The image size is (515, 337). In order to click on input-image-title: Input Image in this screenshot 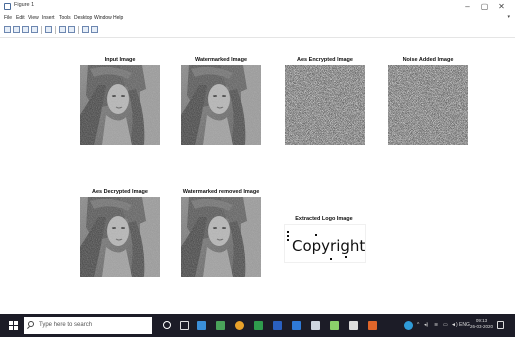, I will do `click(120, 60)`.